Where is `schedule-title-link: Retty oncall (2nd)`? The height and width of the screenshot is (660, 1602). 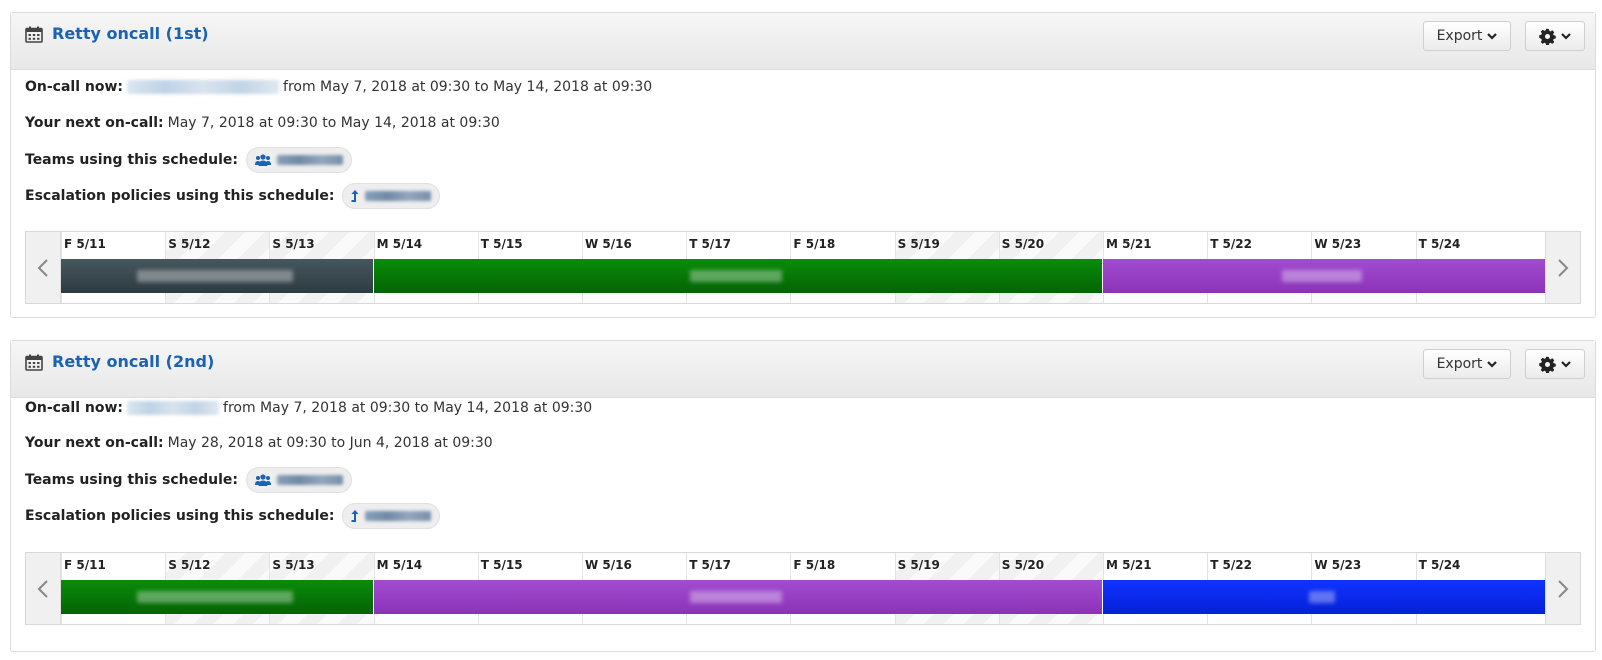
schedule-title-link: Retty oncall (2nd) is located at coordinates (133, 361).